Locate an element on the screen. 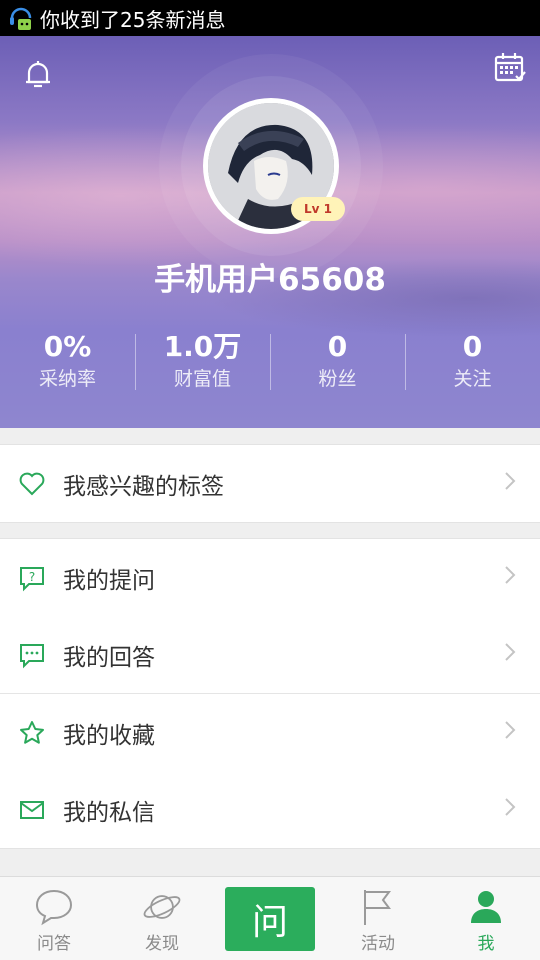 The height and width of the screenshot is (960, 540). tab-me: 我 is located at coordinates (486, 918).